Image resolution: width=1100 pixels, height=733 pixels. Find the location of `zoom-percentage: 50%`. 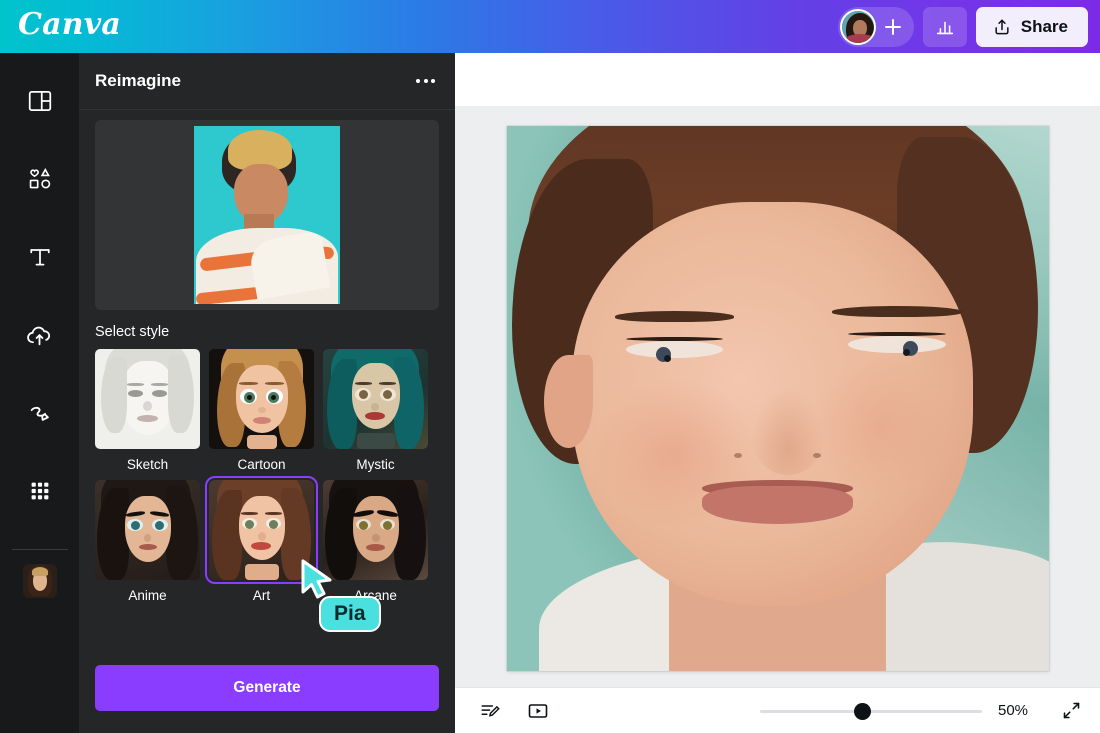

zoom-percentage: 50% is located at coordinates (1013, 710).